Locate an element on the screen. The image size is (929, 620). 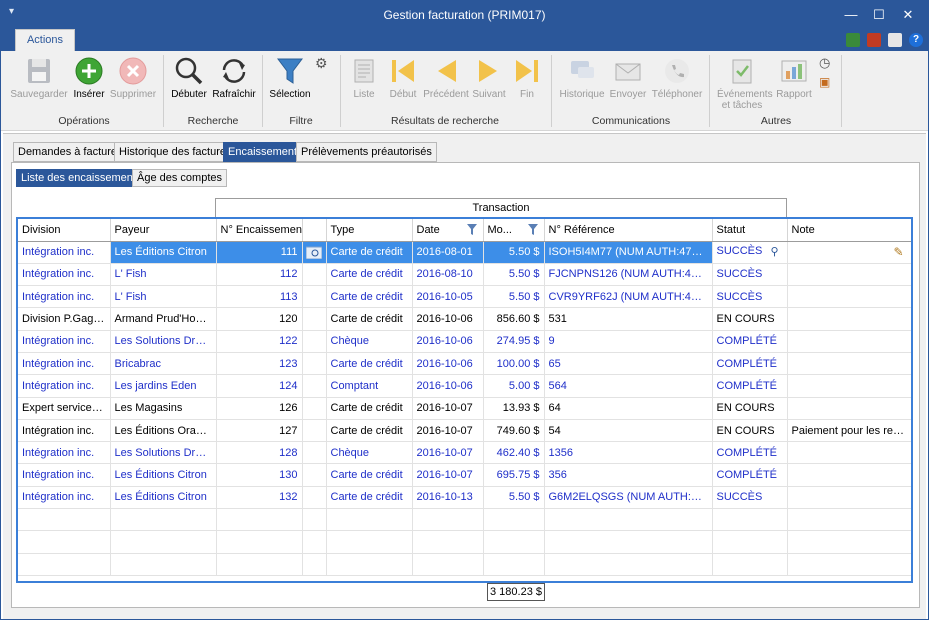
save-button: Sauvegarder is located at coordinates (39, 77).